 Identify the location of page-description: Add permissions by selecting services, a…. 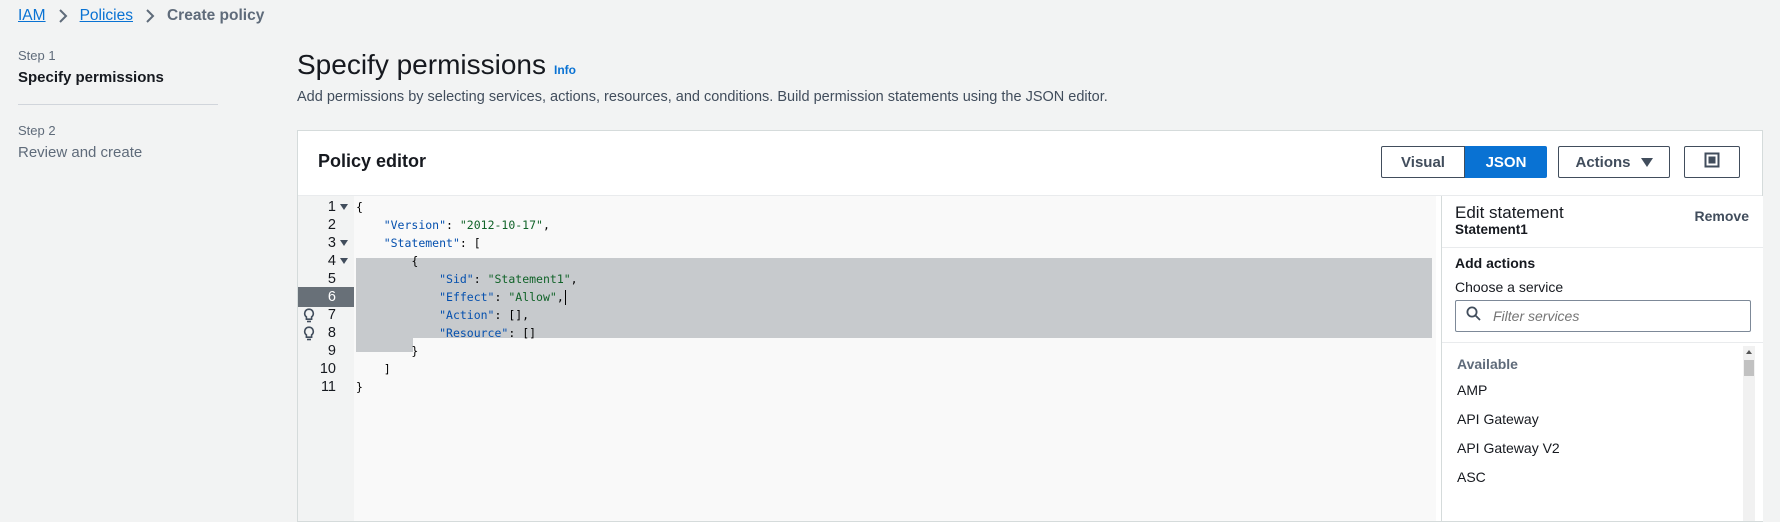
(702, 97).